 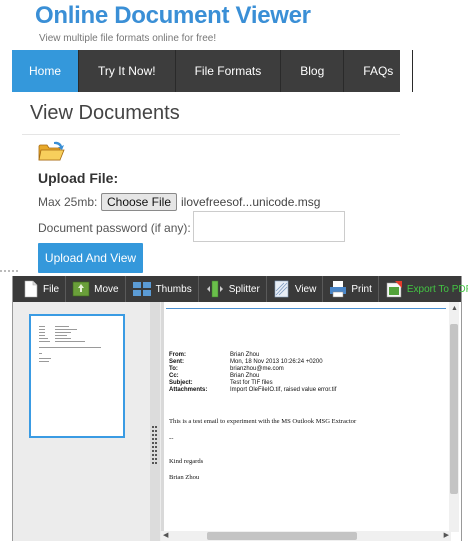 I want to click on thumbs-button: Thumbs, so click(x=162, y=289).